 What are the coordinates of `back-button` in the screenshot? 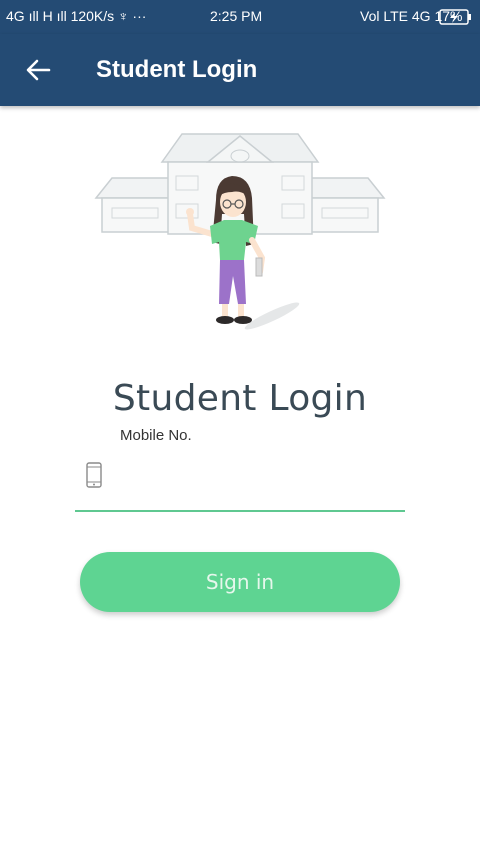 It's located at (38, 70).